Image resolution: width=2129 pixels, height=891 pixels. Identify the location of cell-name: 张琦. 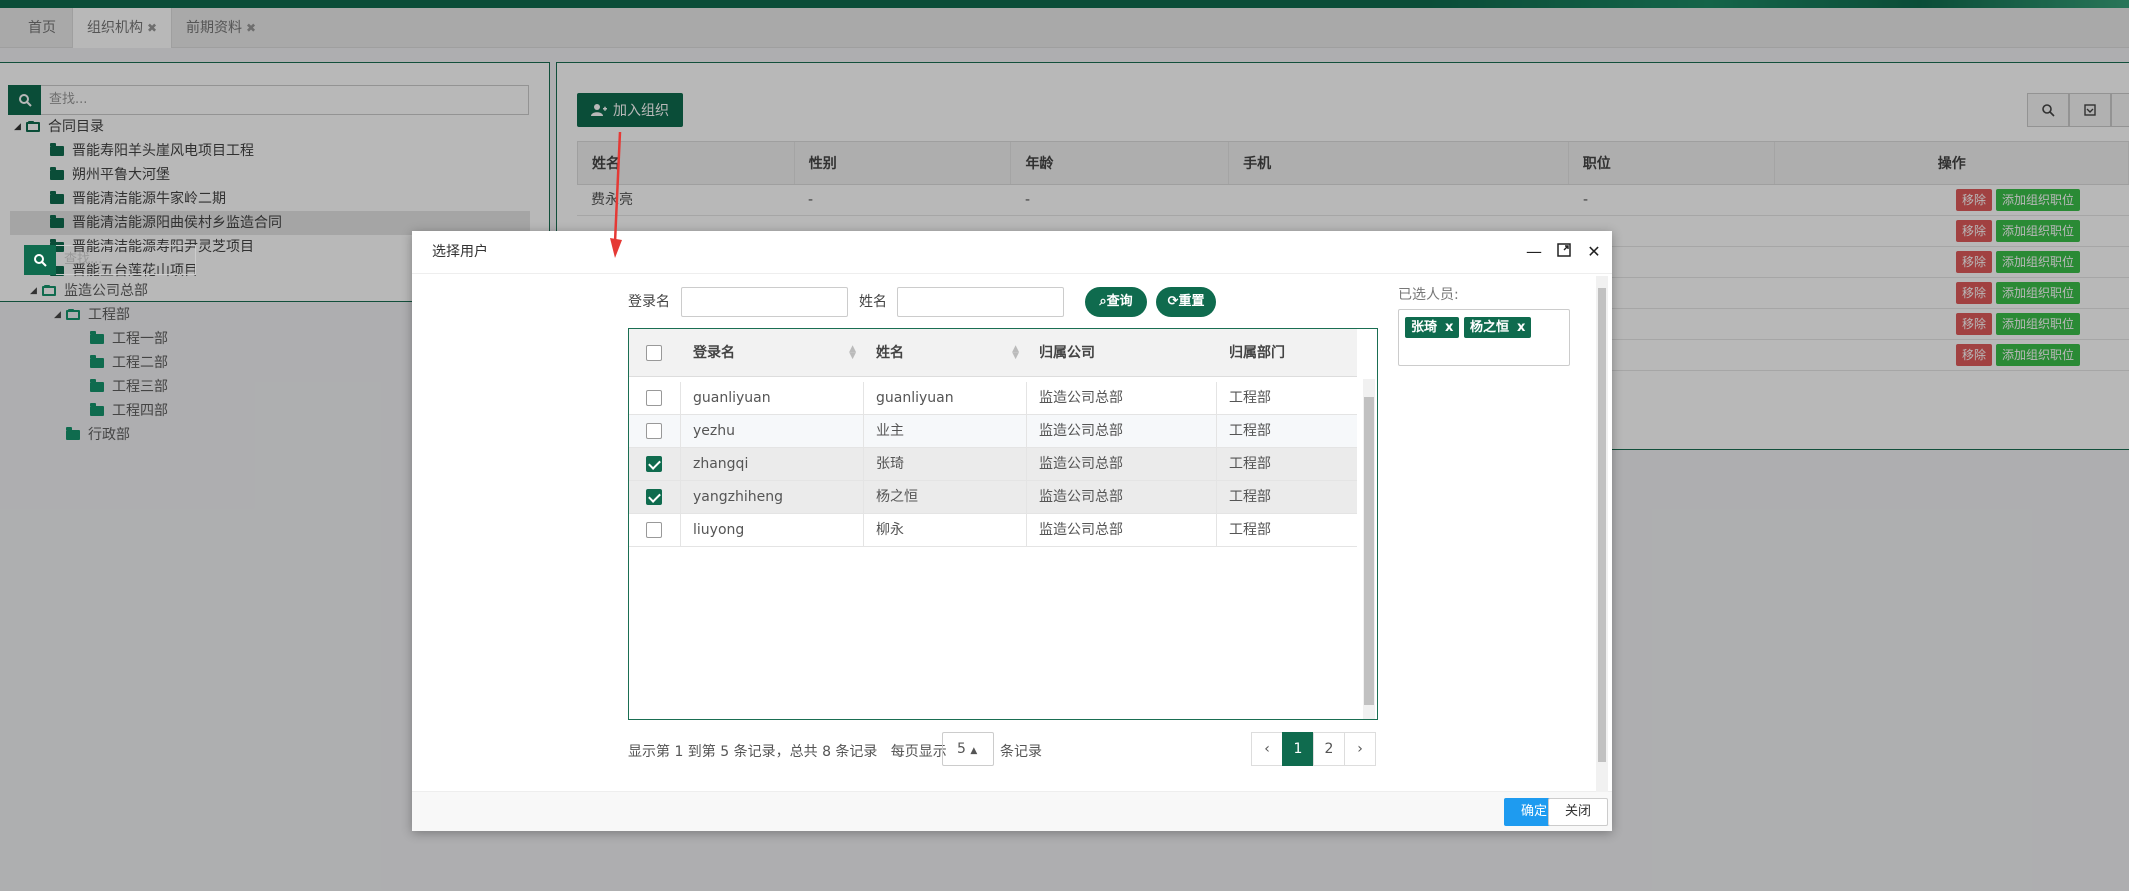
(945, 464).